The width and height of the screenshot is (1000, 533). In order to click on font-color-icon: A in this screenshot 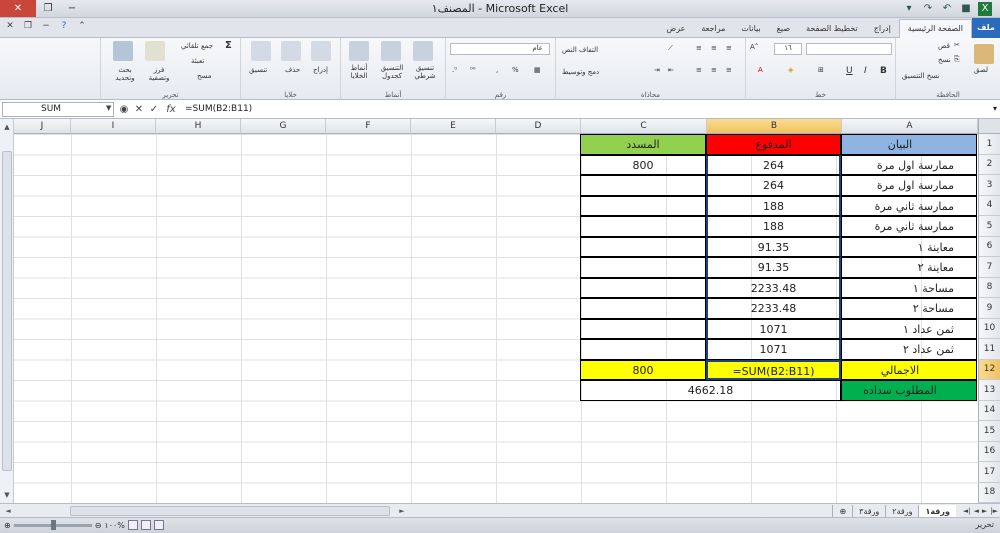, I will do `click(760, 70)`.